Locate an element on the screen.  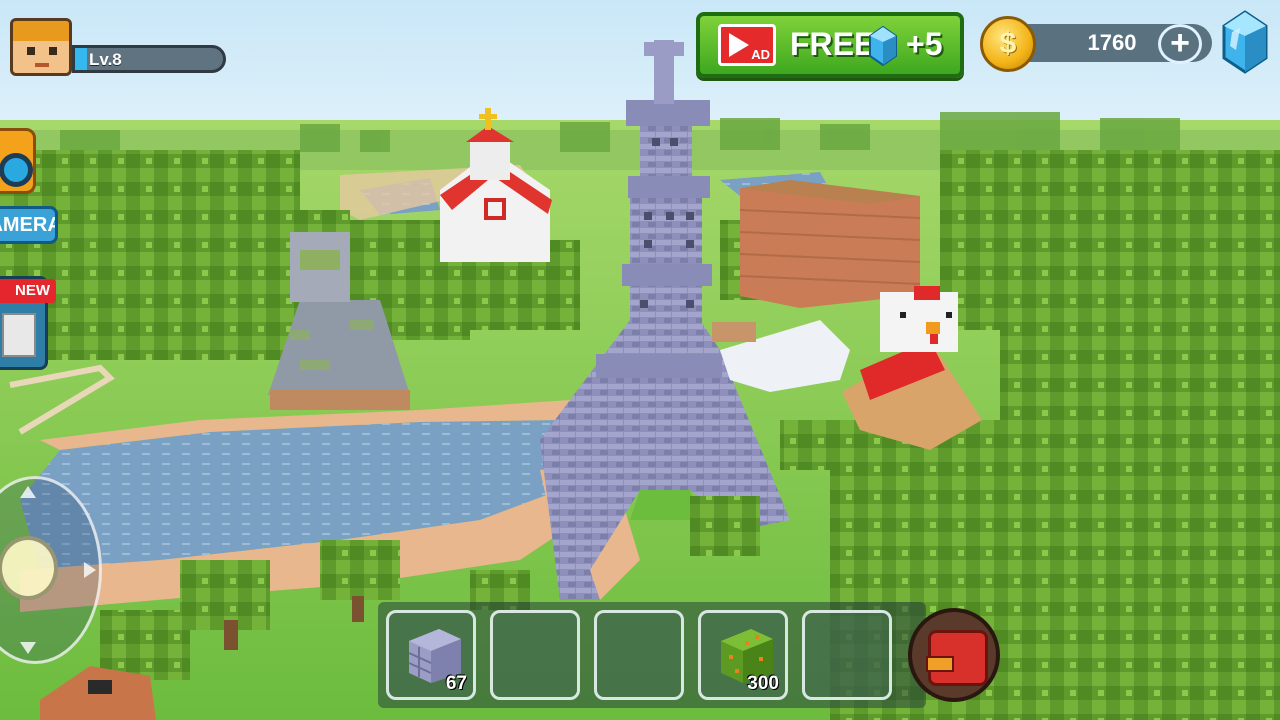
play-icon is located at coordinates (739, 45).